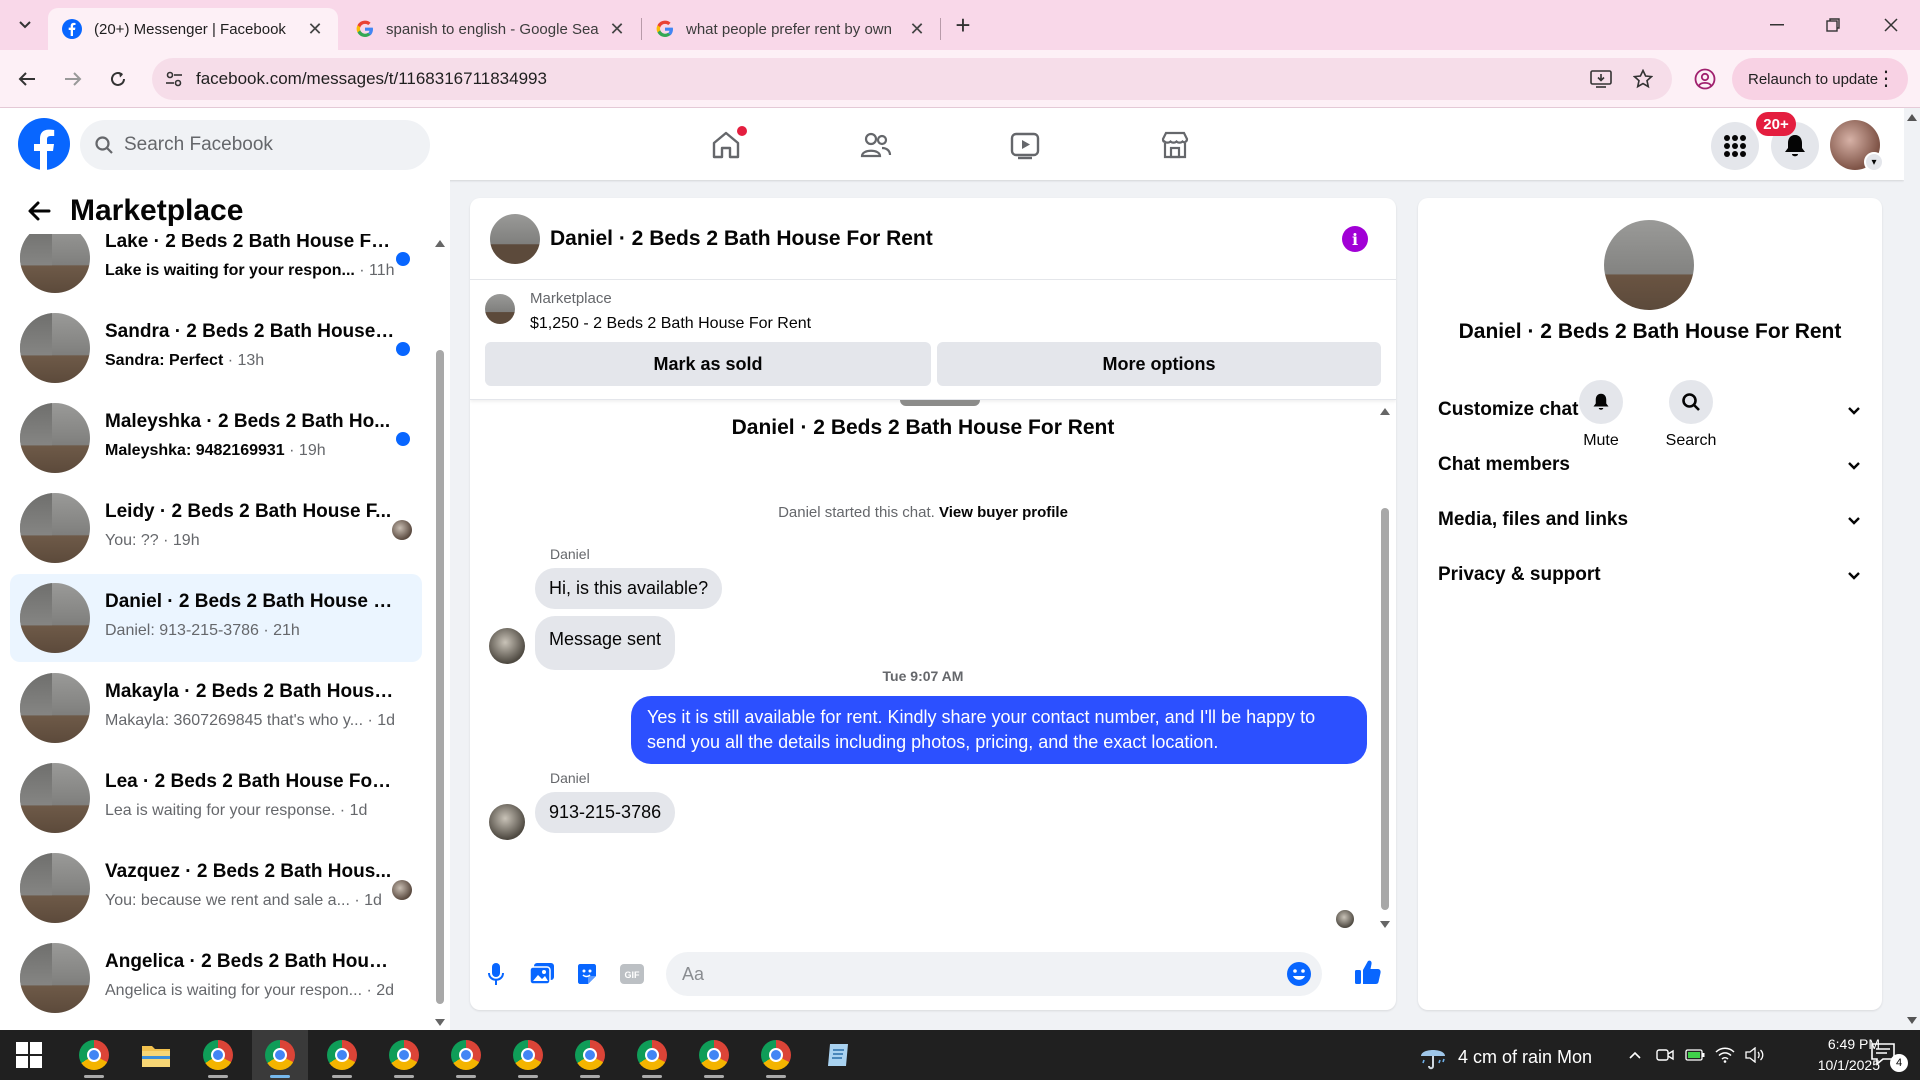  Describe the element at coordinates (156, 1055) in the screenshot. I see `taskbar-file-explorer` at that location.